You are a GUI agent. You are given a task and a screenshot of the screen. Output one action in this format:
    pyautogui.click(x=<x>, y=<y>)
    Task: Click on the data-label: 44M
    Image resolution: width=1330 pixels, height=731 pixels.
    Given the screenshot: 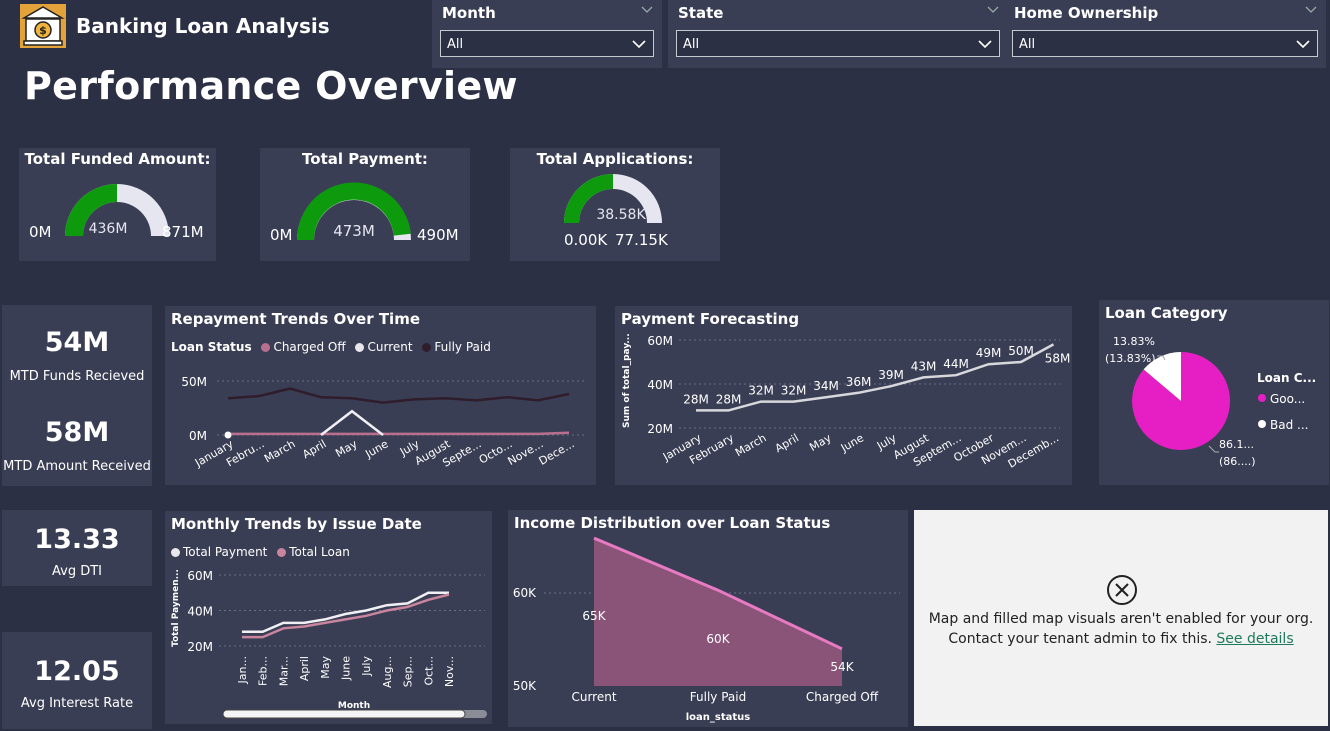 What is the action you would take?
    pyautogui.click(x=956, y=364)
    